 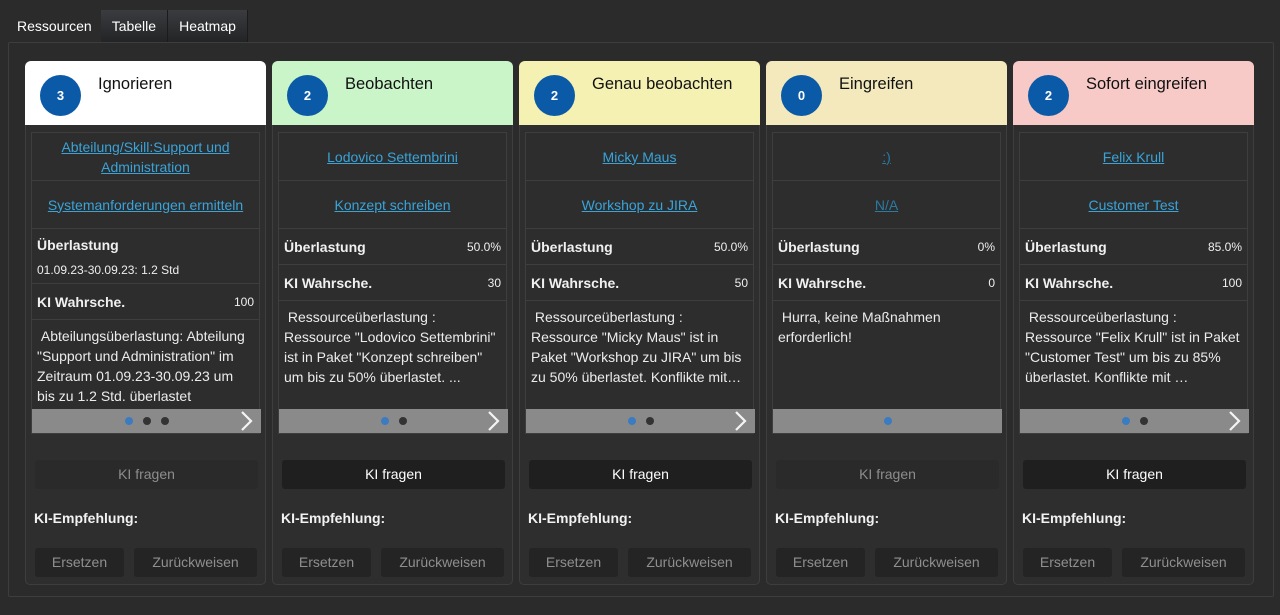 What do you see at coordinates (389, 84) in the screenshot?
I see `column-title: Beobachten` at bounding box center [389, 84].